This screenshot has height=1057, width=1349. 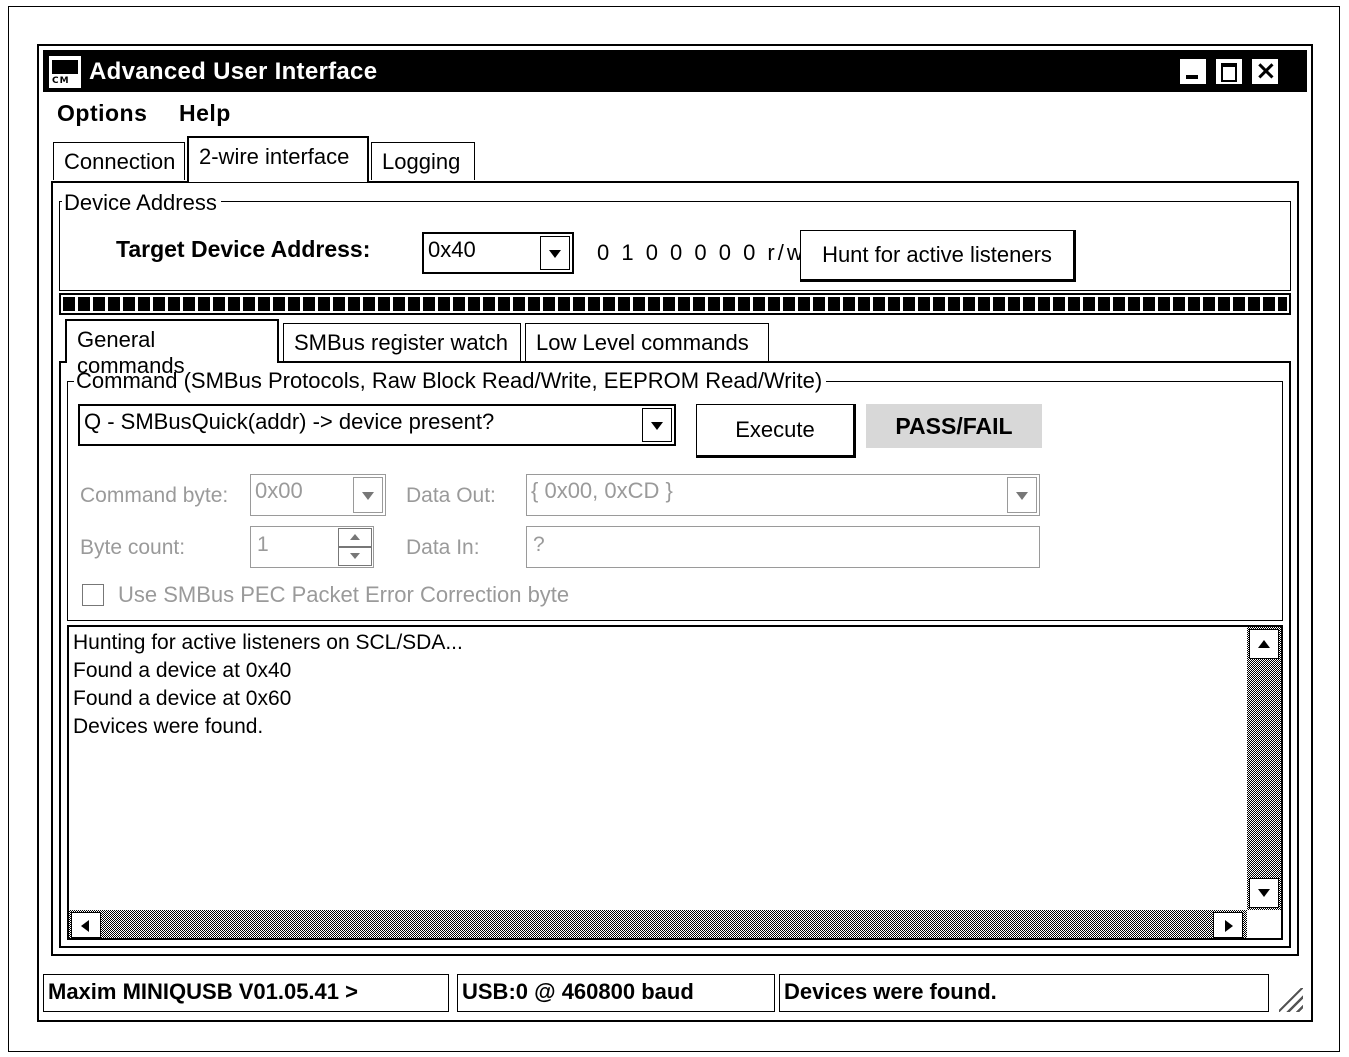 I want to click on resize-grip-icon, so click(x=1291, y=1000).